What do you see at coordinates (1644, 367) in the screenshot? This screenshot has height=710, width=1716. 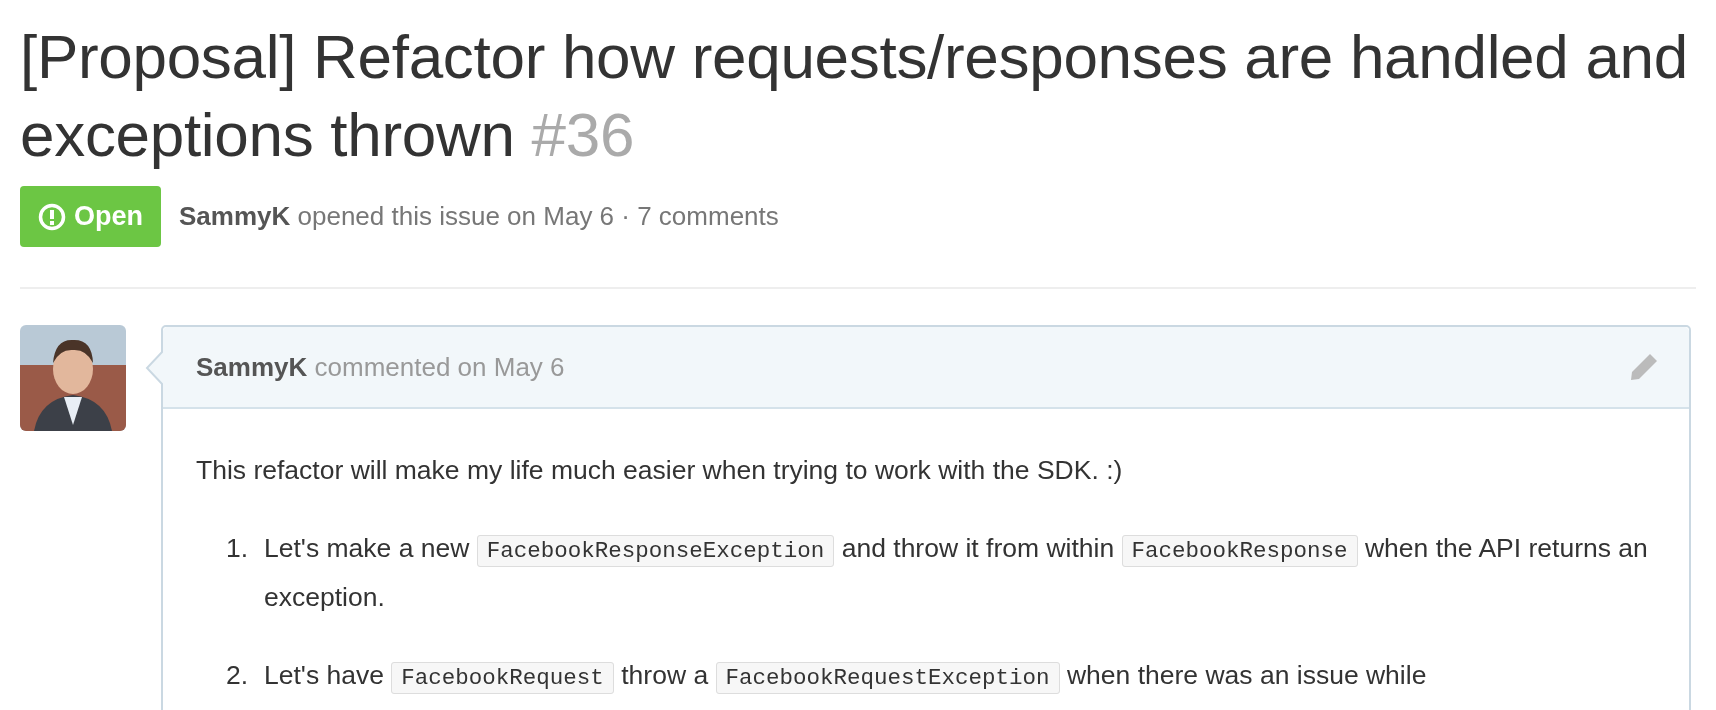 I see `pencil-icon` at bounding box center [1644, 367].